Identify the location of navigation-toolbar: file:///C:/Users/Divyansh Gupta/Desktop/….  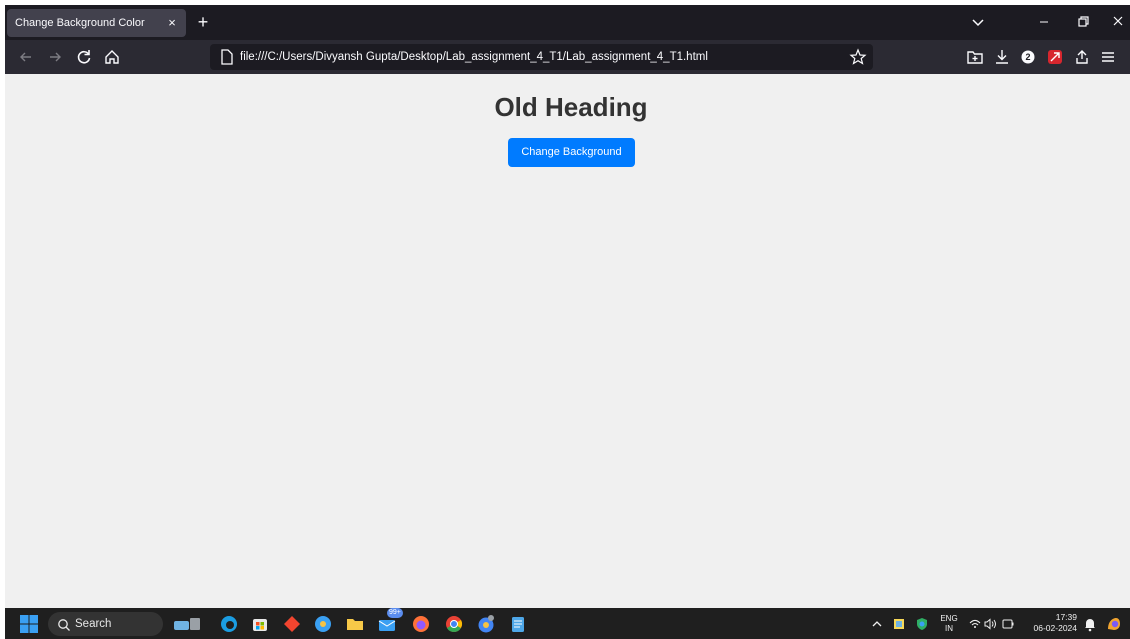
(567, 57).